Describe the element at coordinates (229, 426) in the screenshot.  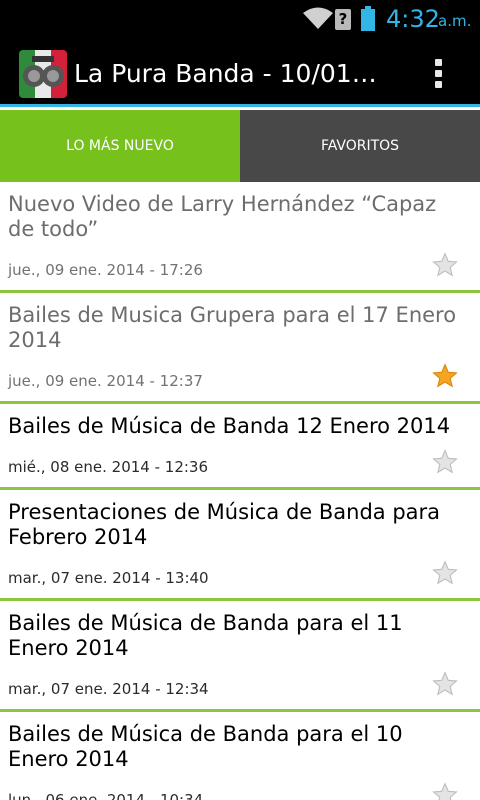
I see `item-title: Bailes de Música de Banda 12 Enero 2014` at that location.